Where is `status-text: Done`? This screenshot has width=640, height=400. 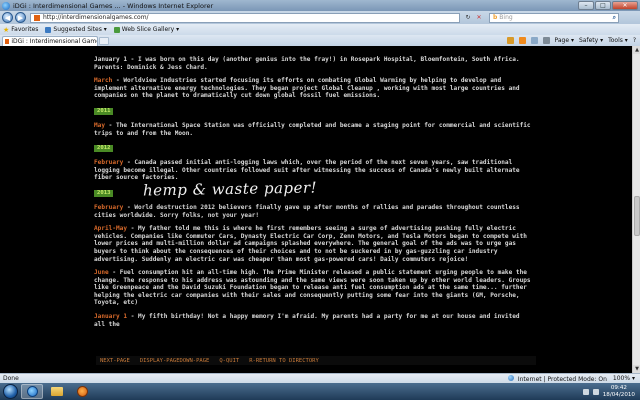 status-text: Done is located at coordinates (11, 378).